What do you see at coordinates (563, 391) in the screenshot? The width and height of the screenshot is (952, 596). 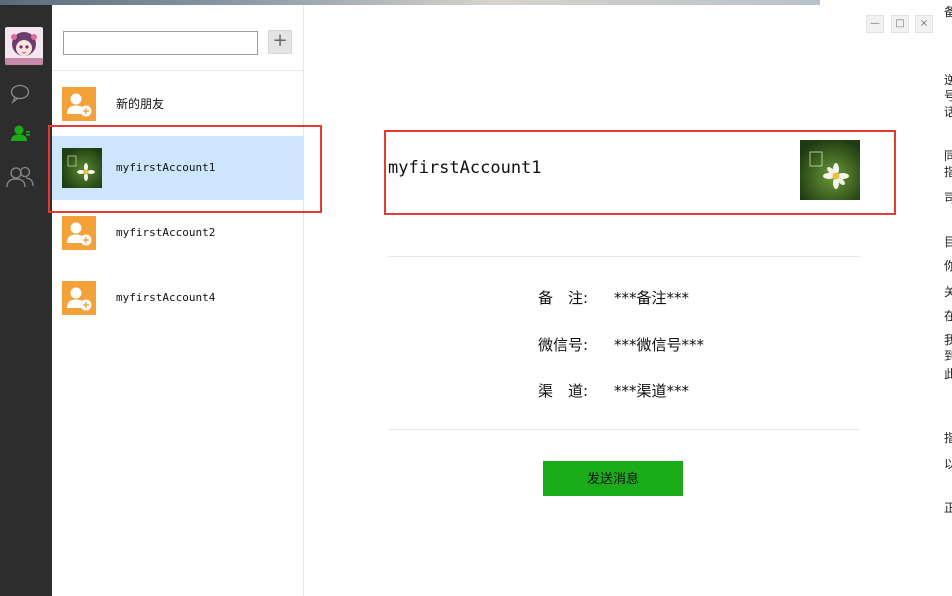 I see `field-key: 渠 道:` at bounding box center [563, 391].